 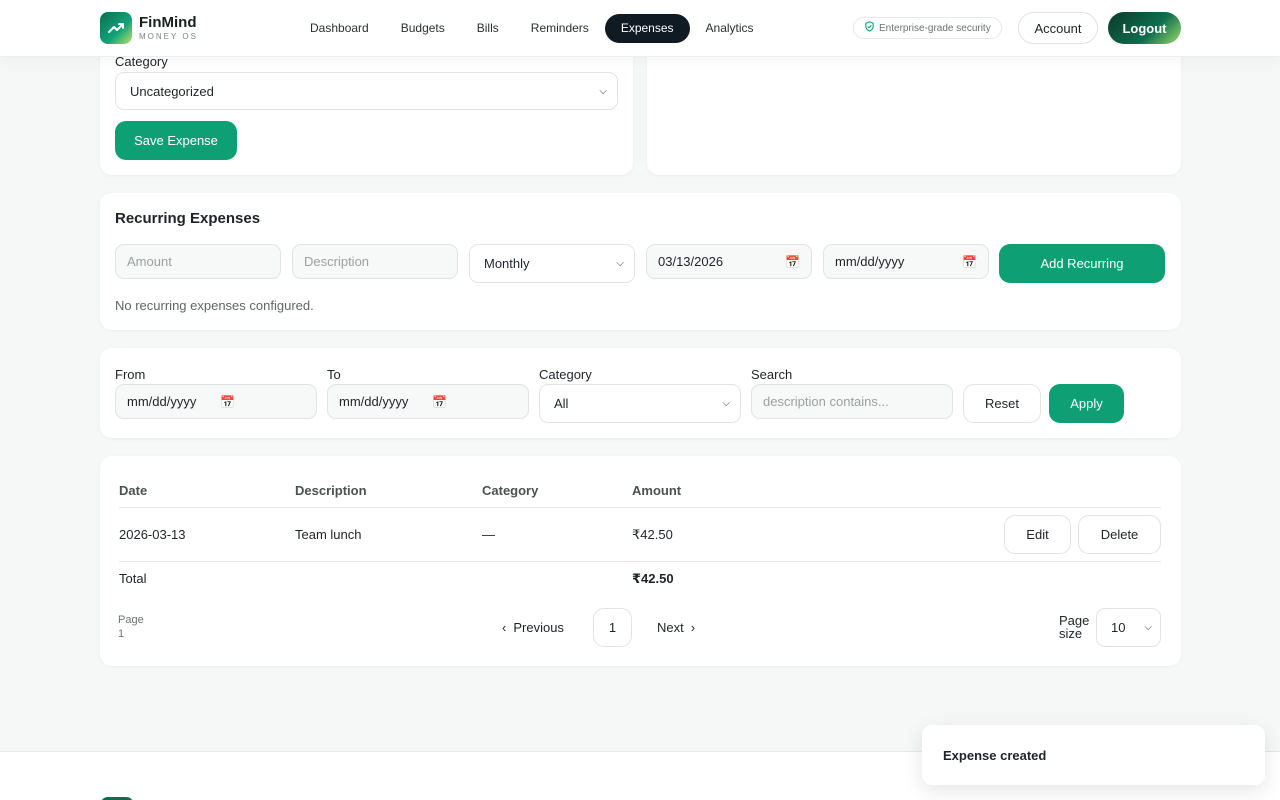 What do you see at coordinates (1058, 28) in the screenshot?
I see `account-button: Account` at bounding box center [1058, 28].